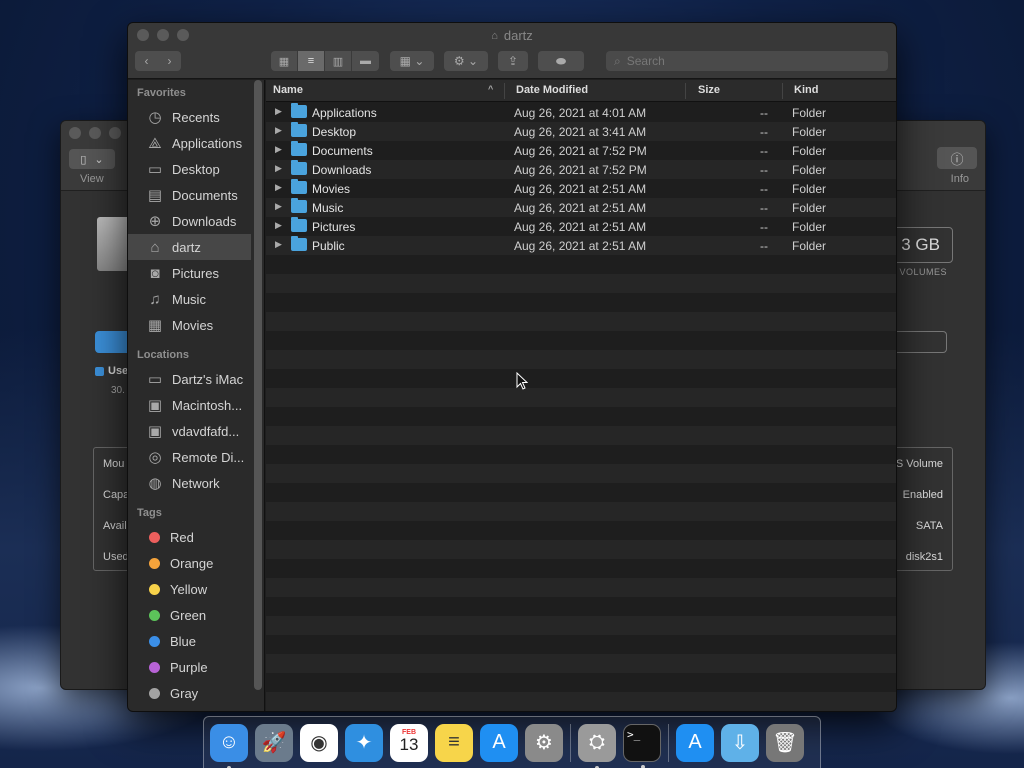 This screenshot has width=1024, height=768. Describe the element at coordinates (365, 61) in the screenshot. I see `gallery-view-icon: ▬` at that location.